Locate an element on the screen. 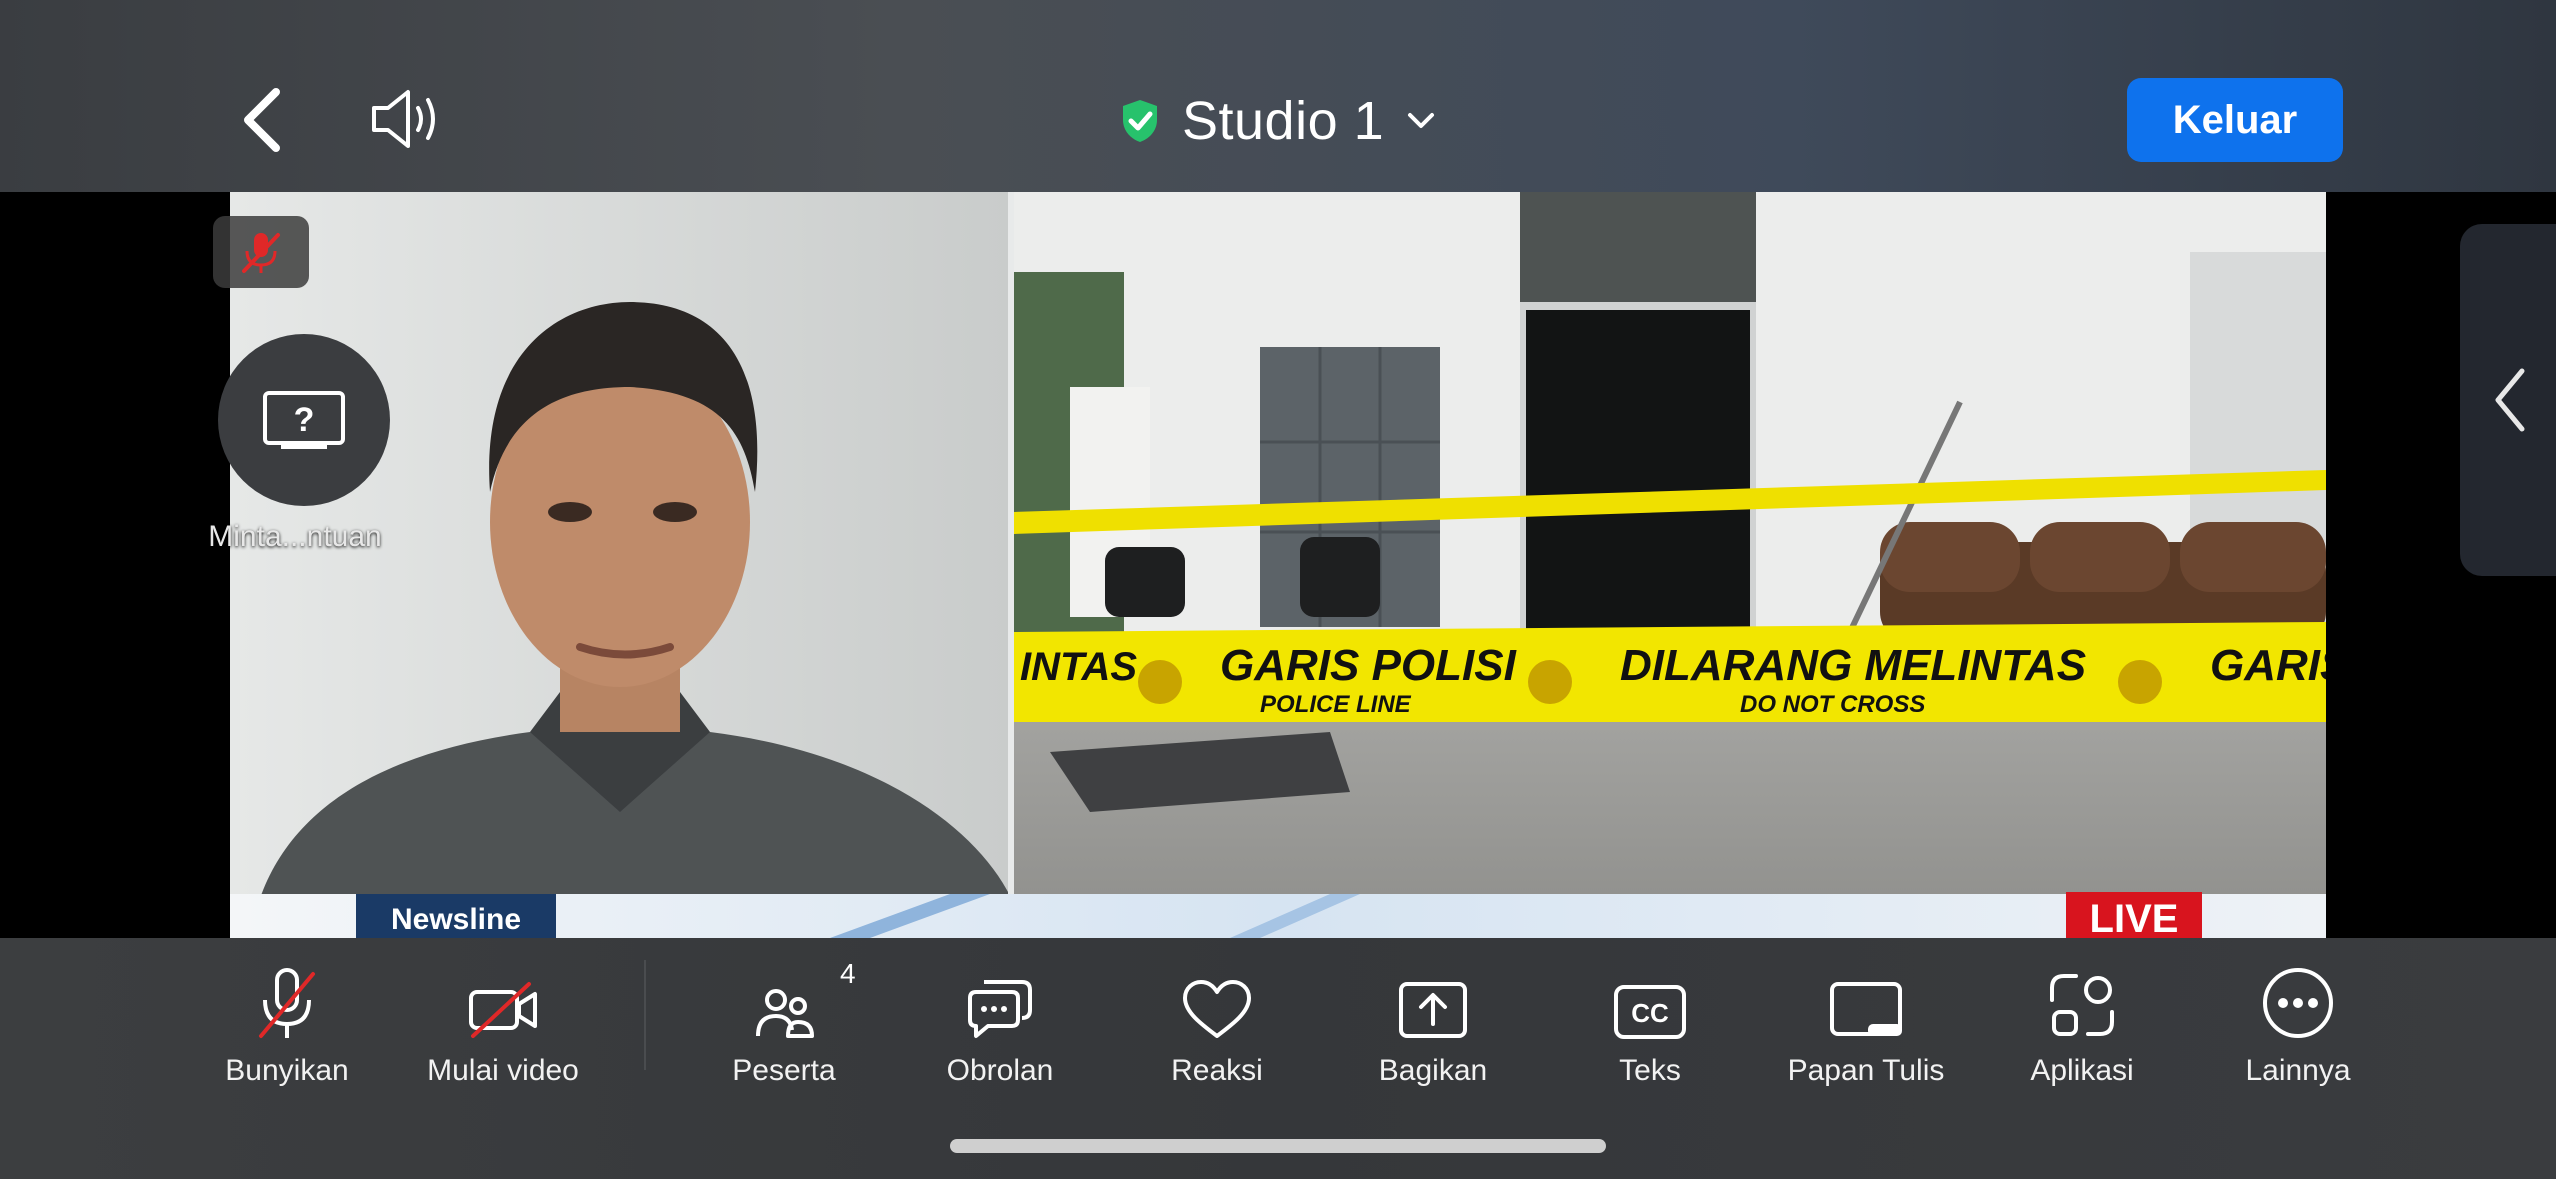 The height and width of the screenshot is (1179, 2556). tape-text-2: DILARANG MELINTAS is located at coordinates (1853, 665).